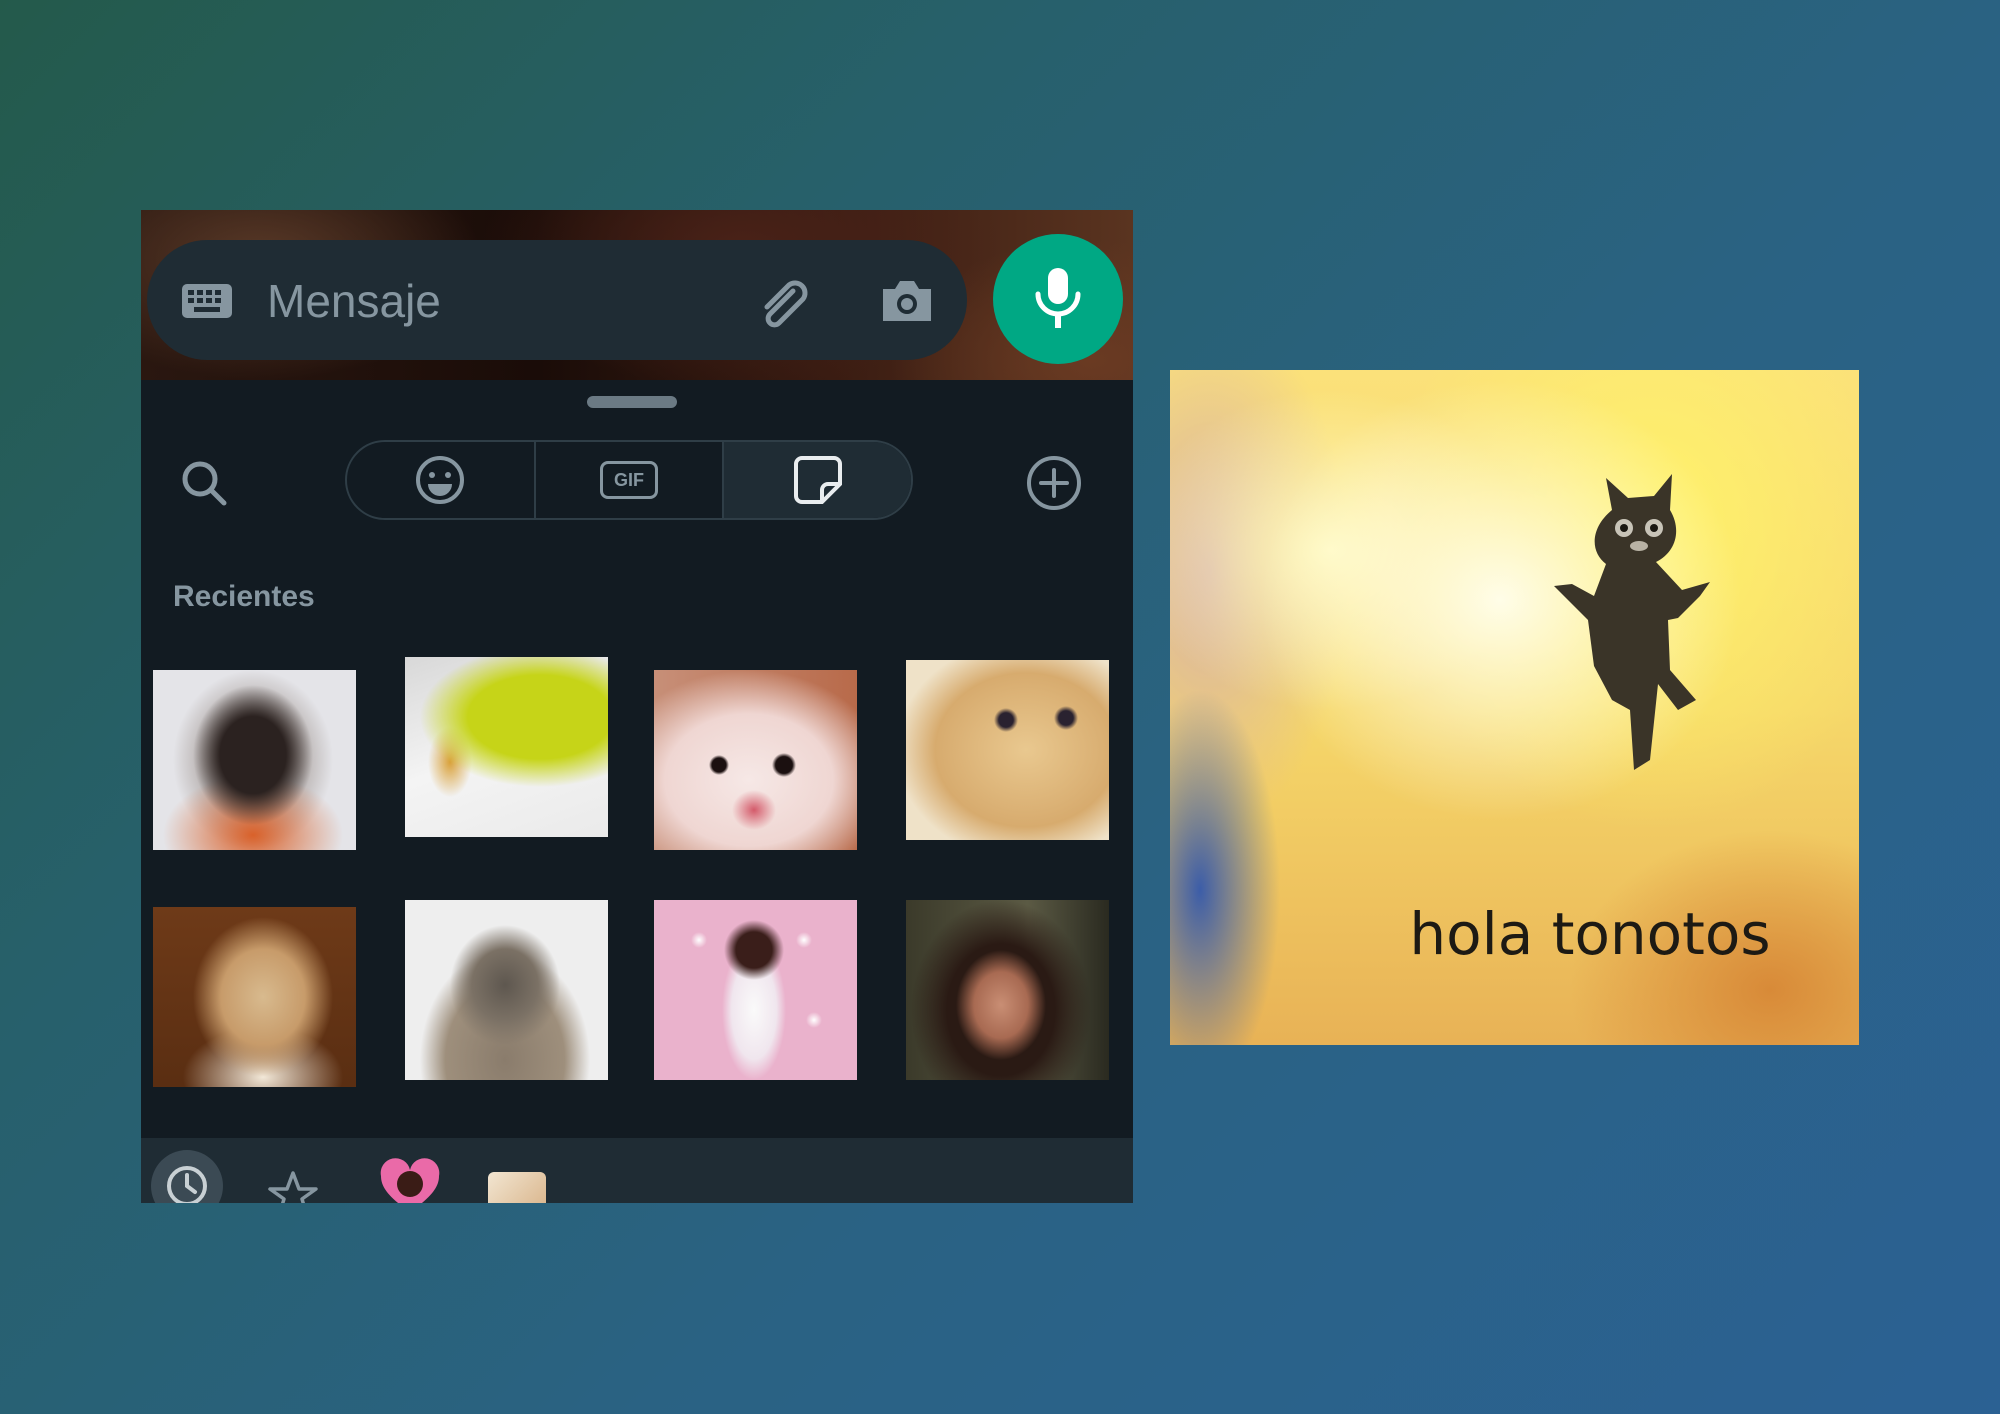 The image size is (2000, 1414). I want to click on sticker-pack-thumbnail, so click(517, 1187).